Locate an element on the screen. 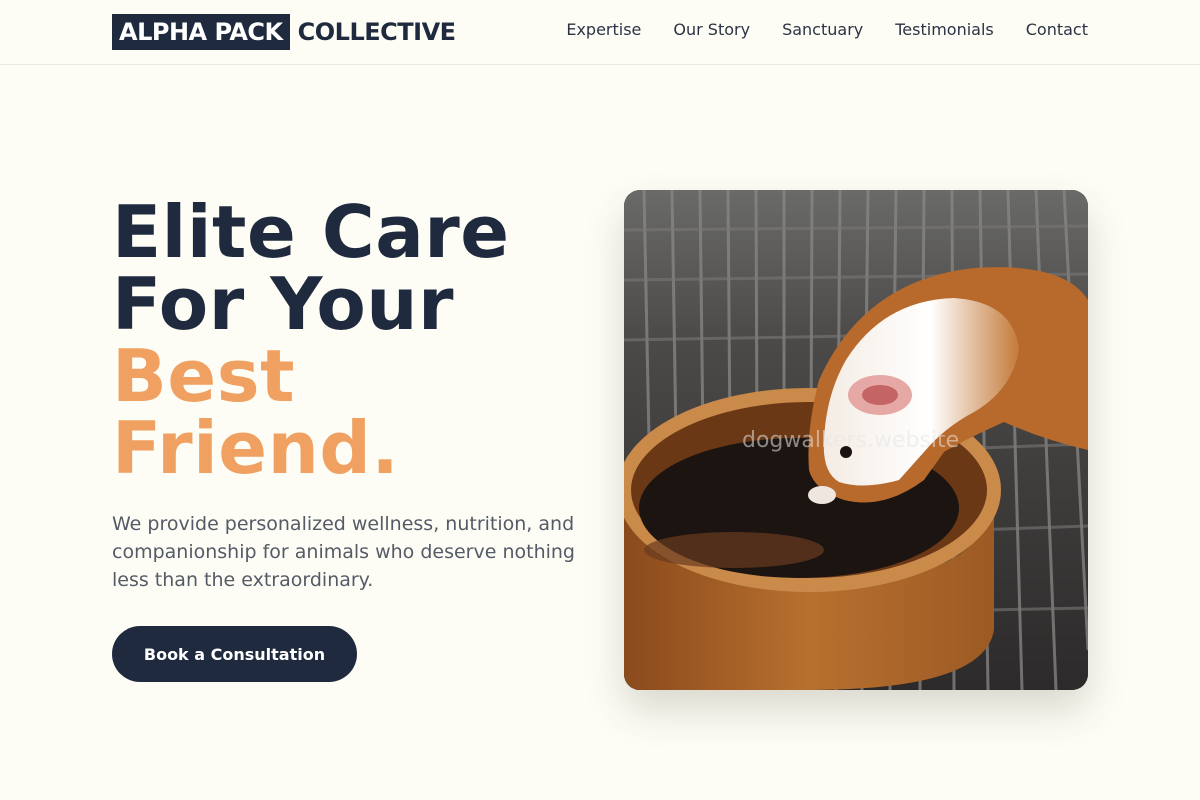 This screenshot has width=1200, height=800. brand-logo: ALPHA PACK COLLECTIVE is located at coordinates (284, 32).